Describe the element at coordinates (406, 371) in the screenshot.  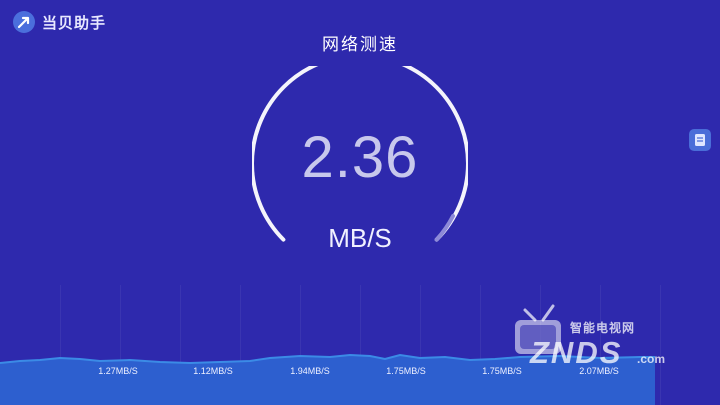
I see `throughput-label-4: 1.75MB/S` at that location.